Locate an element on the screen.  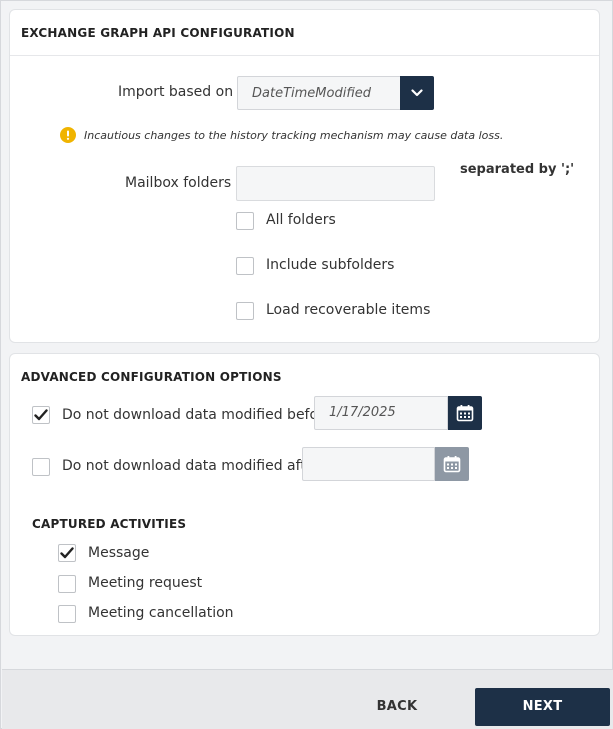
activity-message-checkbox is located at coordinates (67, 553).